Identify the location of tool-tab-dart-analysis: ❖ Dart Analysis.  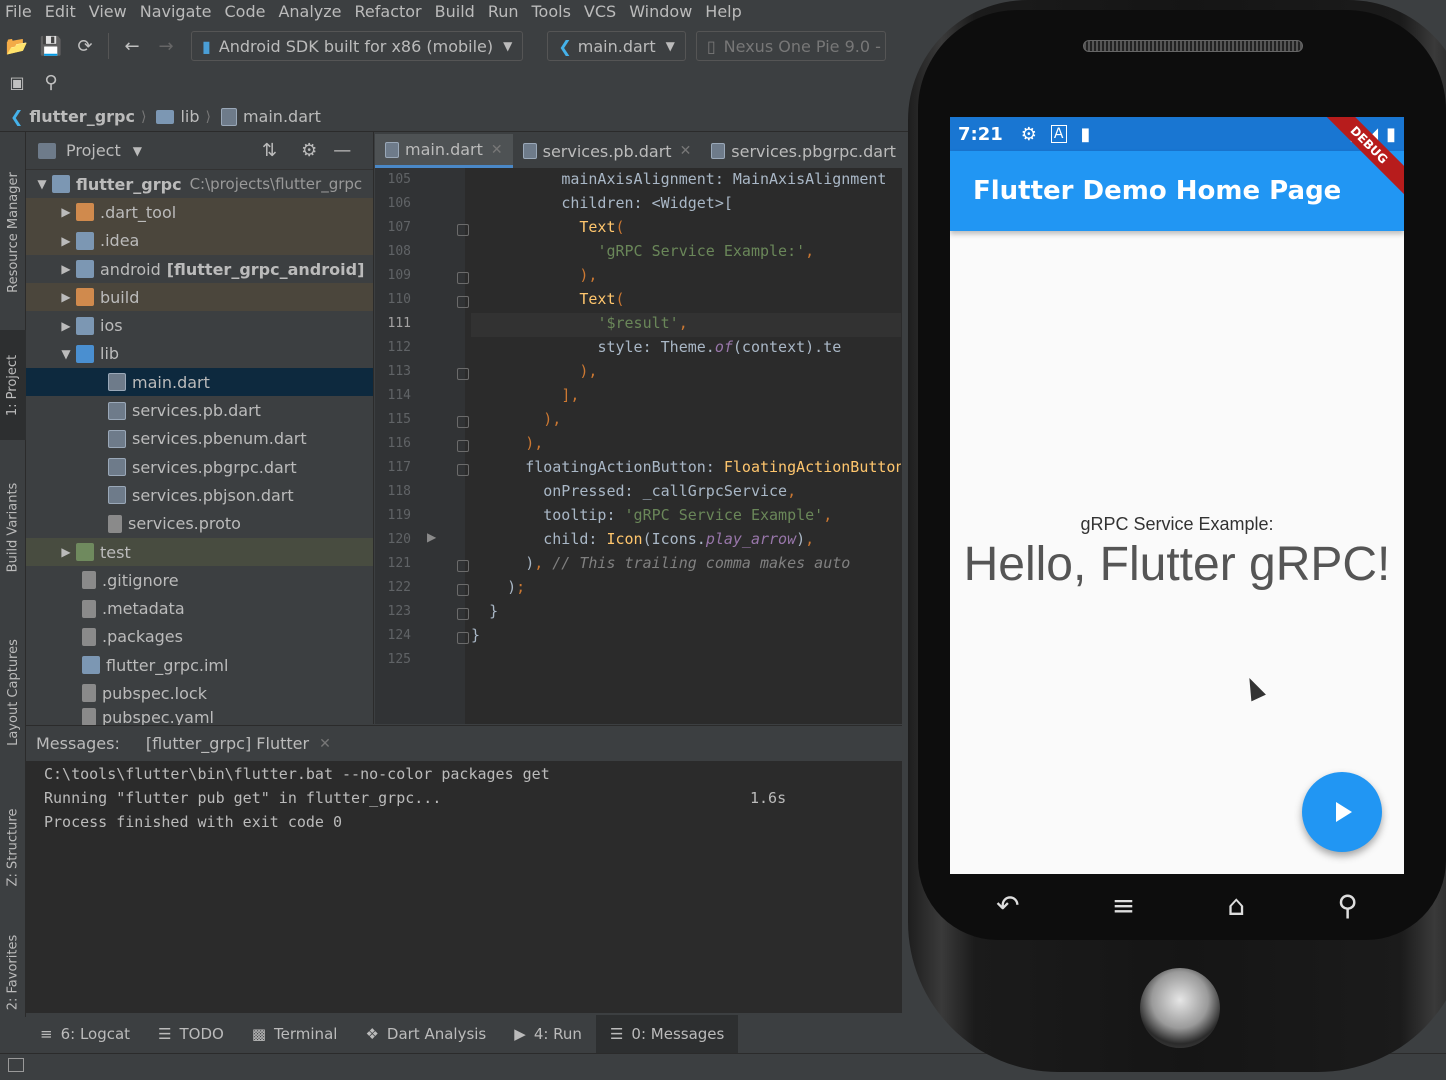
(425, 1034).